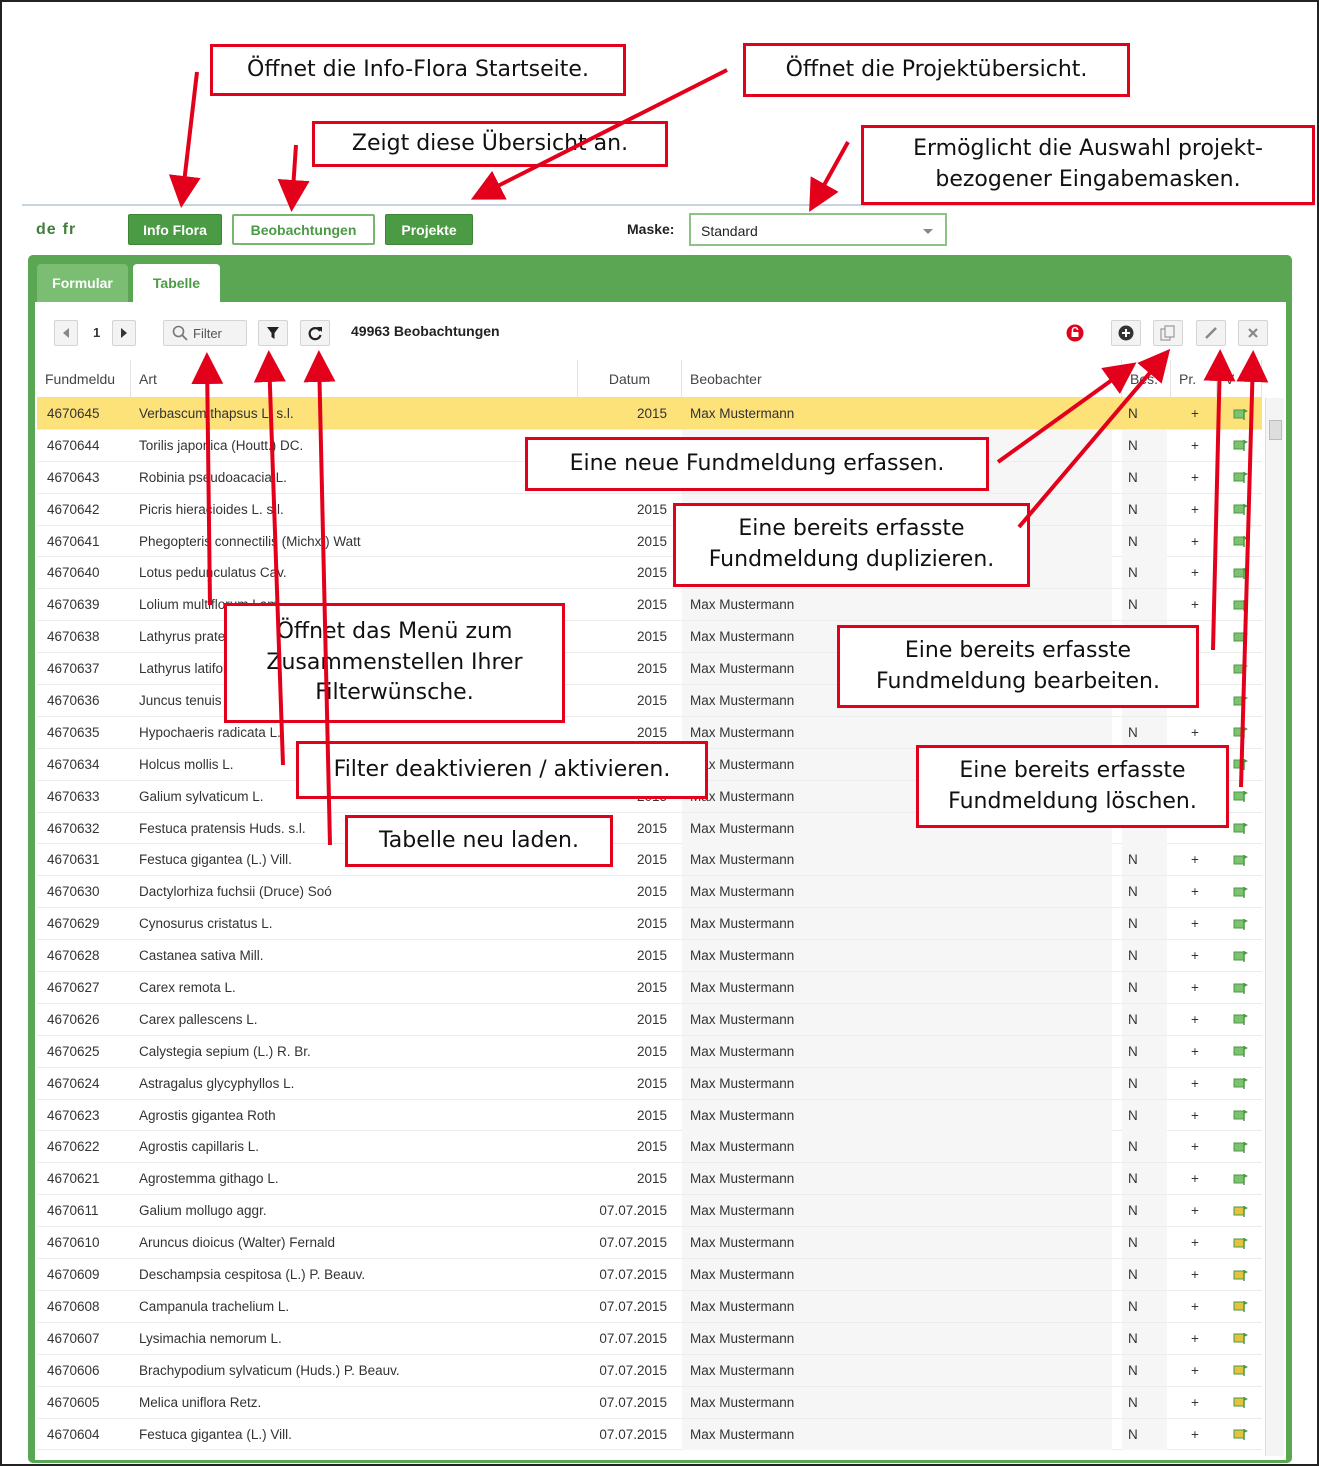 The width and height of the screenshot is (1319, 1466). I want to click on projekte-button: Projekte, so click(429, 229).